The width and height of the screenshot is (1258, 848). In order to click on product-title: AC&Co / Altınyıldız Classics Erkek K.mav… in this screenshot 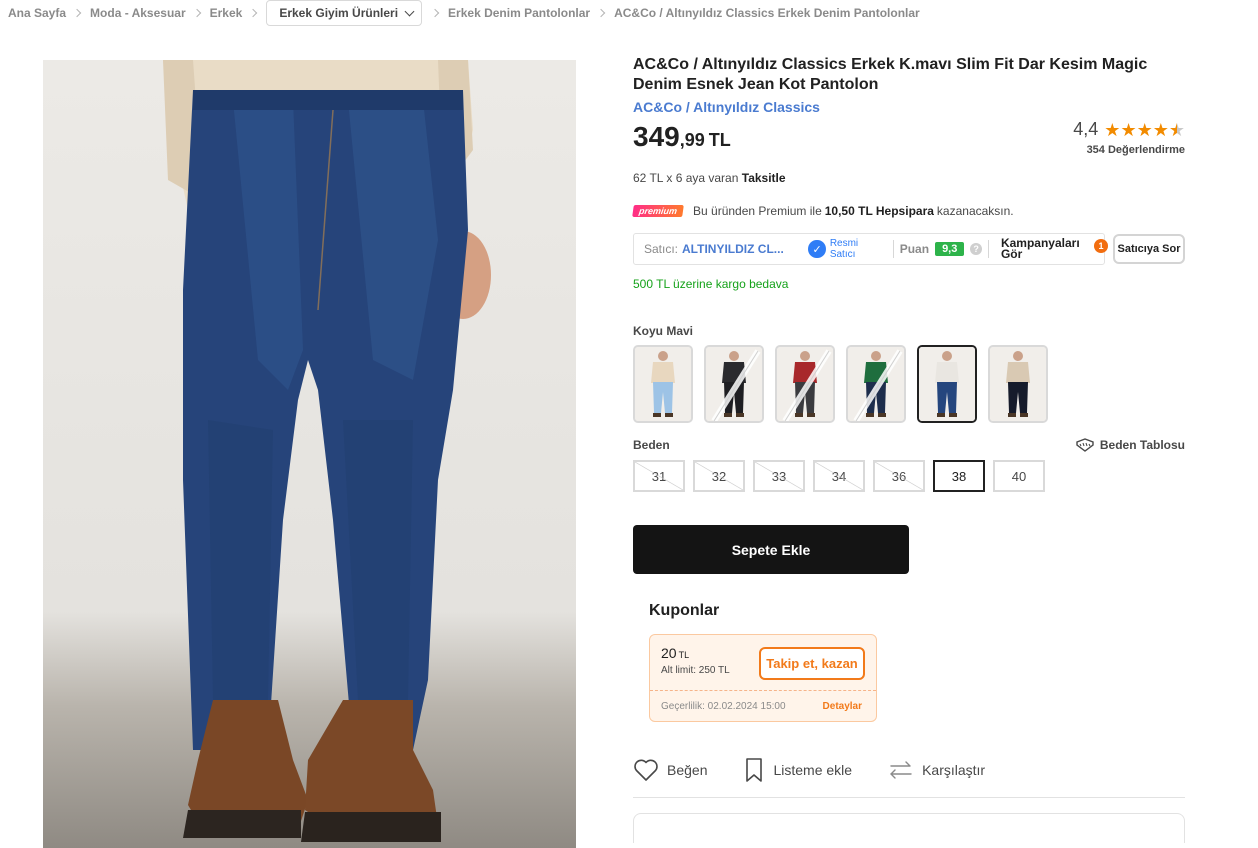, I will do `click(890, 74)`.